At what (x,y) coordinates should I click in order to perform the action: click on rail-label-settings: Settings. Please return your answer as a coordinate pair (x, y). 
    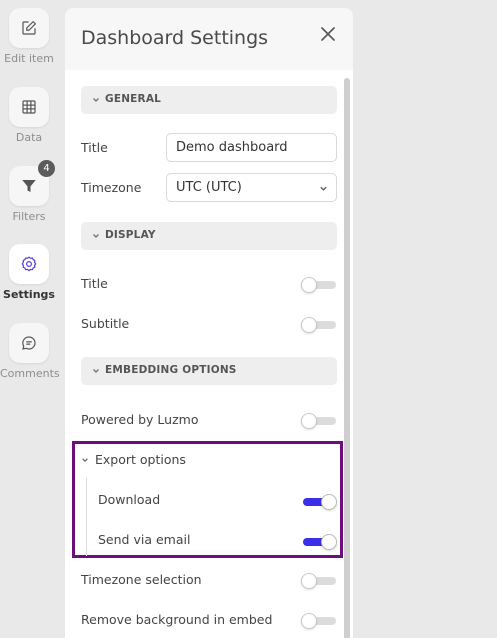
    Looking at the image, I should click on (29, 294).